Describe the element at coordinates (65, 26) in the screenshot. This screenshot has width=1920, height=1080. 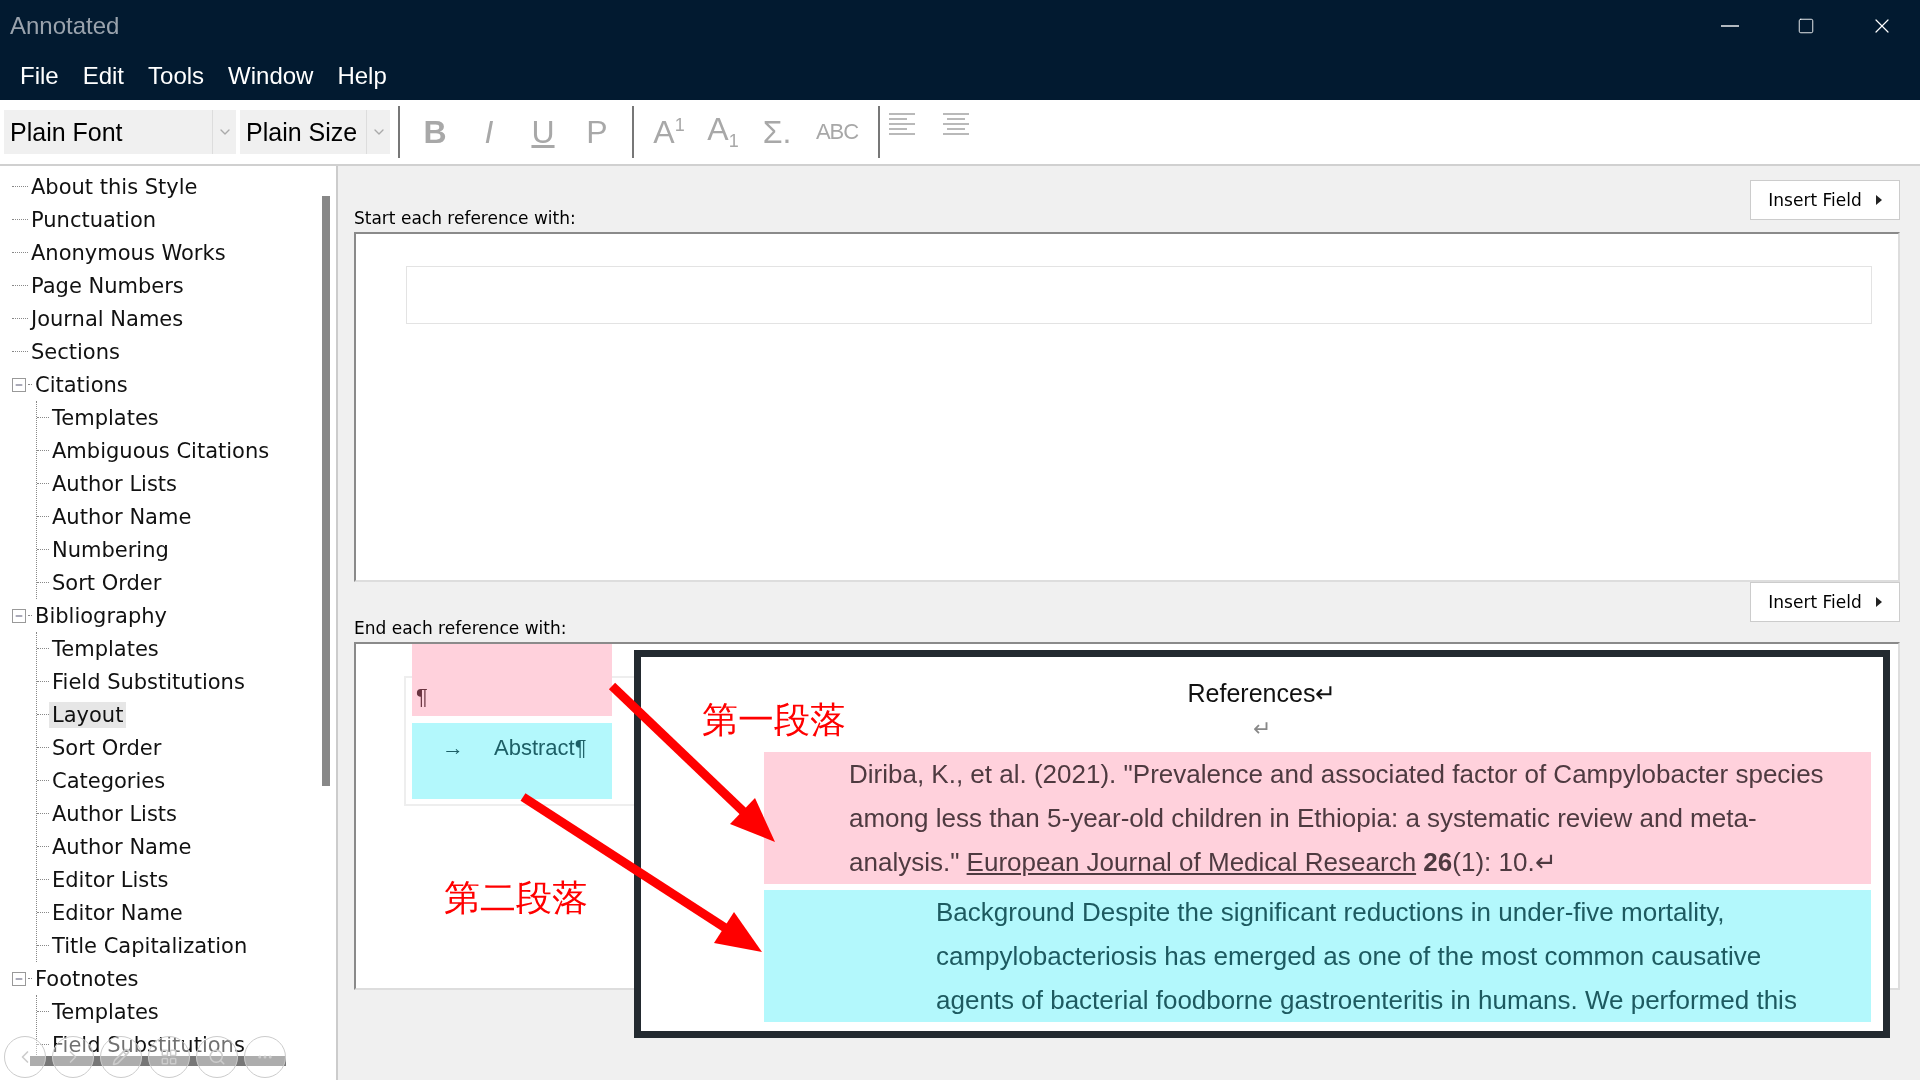
I see `window-title: Annotated` at that location.